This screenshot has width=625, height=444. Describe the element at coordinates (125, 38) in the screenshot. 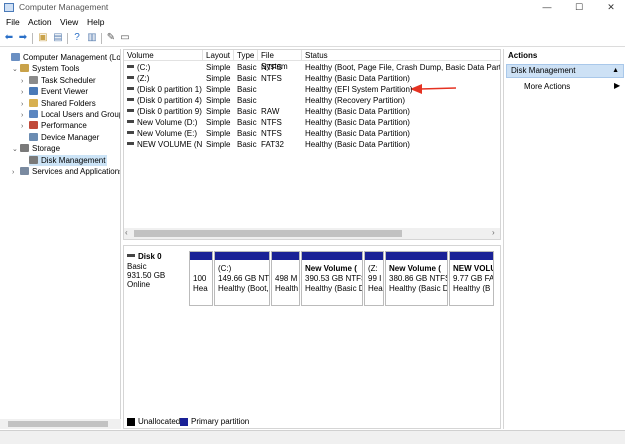

I see `list-view-icon: ▭` at that location.